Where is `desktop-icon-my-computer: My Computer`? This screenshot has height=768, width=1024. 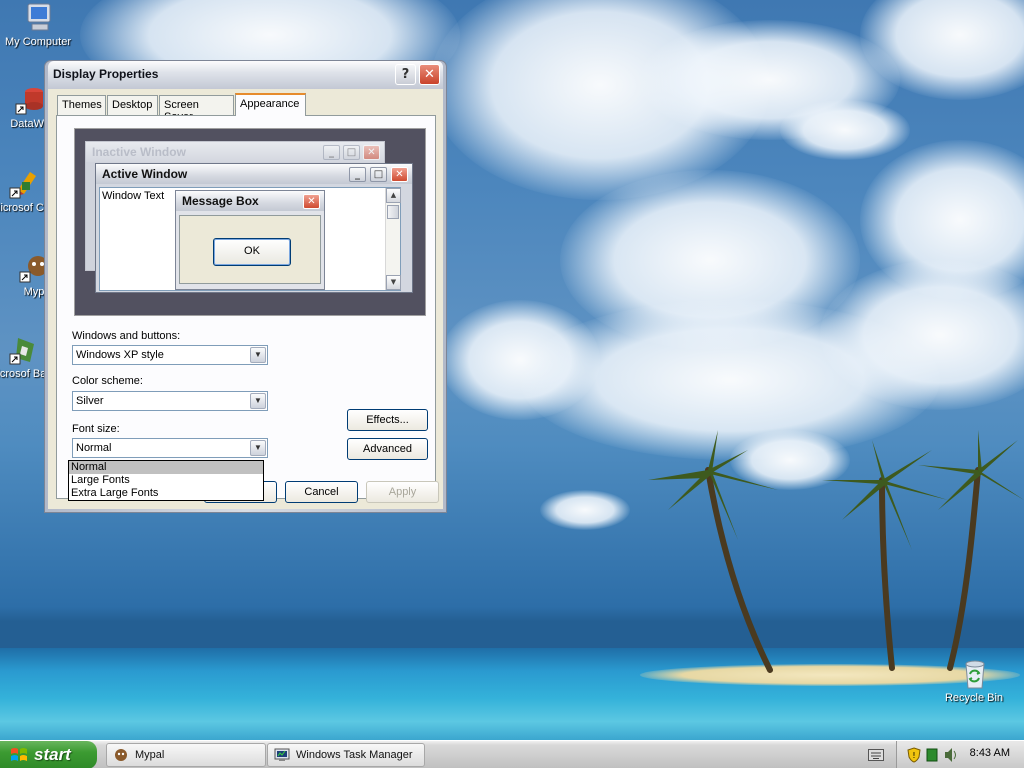 desktop-icon-my-computer: My Computer is located at coordinates (38, 25).